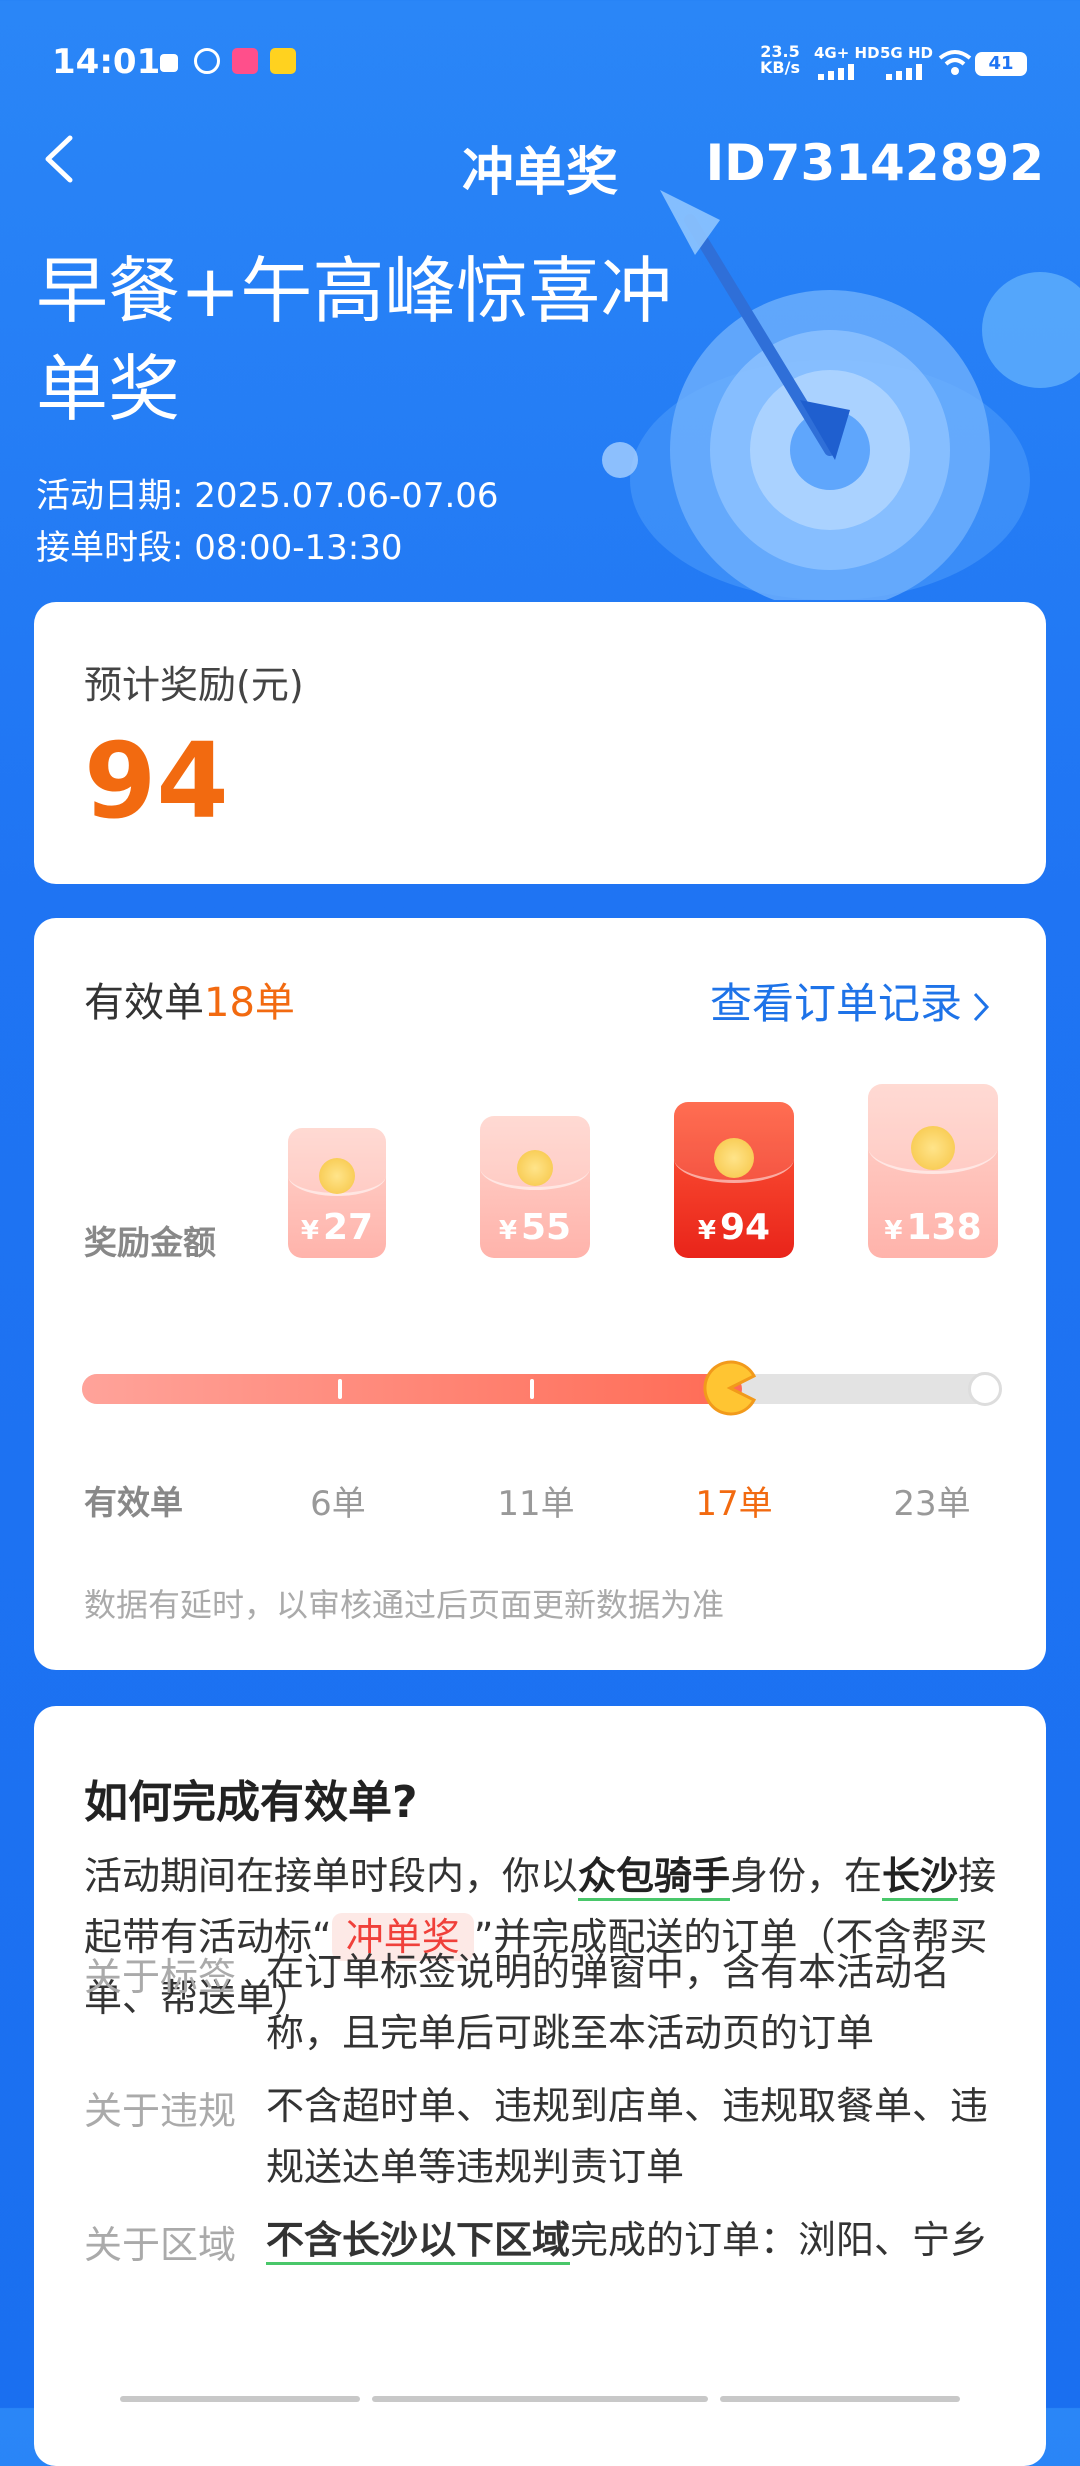 This screenshot has height=2466, width=1080. I want to click on reward-label: 预计奖励(元), so click(194, 685).